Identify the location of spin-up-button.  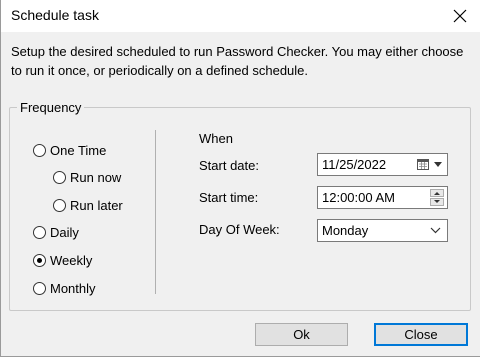
(437, 193).